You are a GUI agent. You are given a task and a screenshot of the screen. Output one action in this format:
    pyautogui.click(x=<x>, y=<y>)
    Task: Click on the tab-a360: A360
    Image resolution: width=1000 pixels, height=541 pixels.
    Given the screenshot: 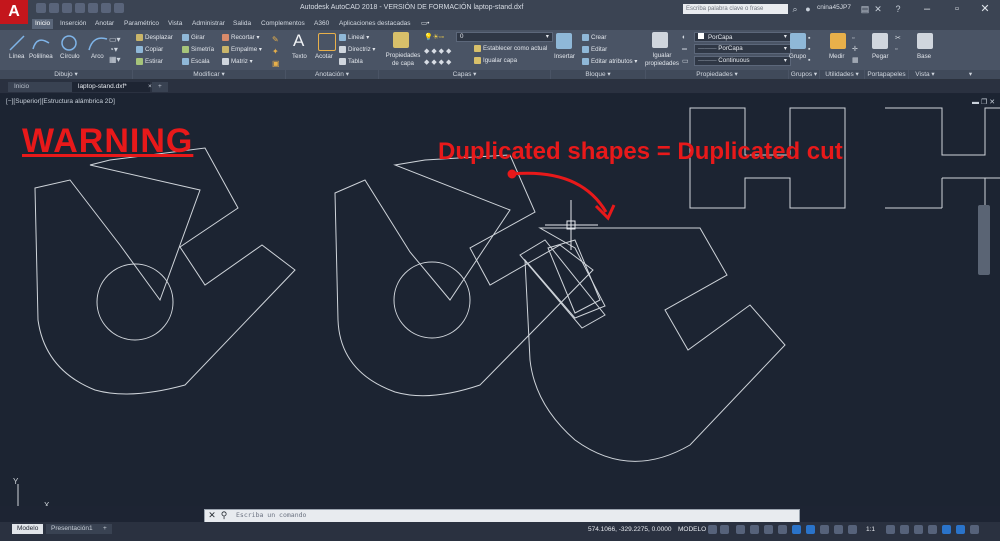 What is the action you would take?
    pyautogui.click(x=321, y=24)
    